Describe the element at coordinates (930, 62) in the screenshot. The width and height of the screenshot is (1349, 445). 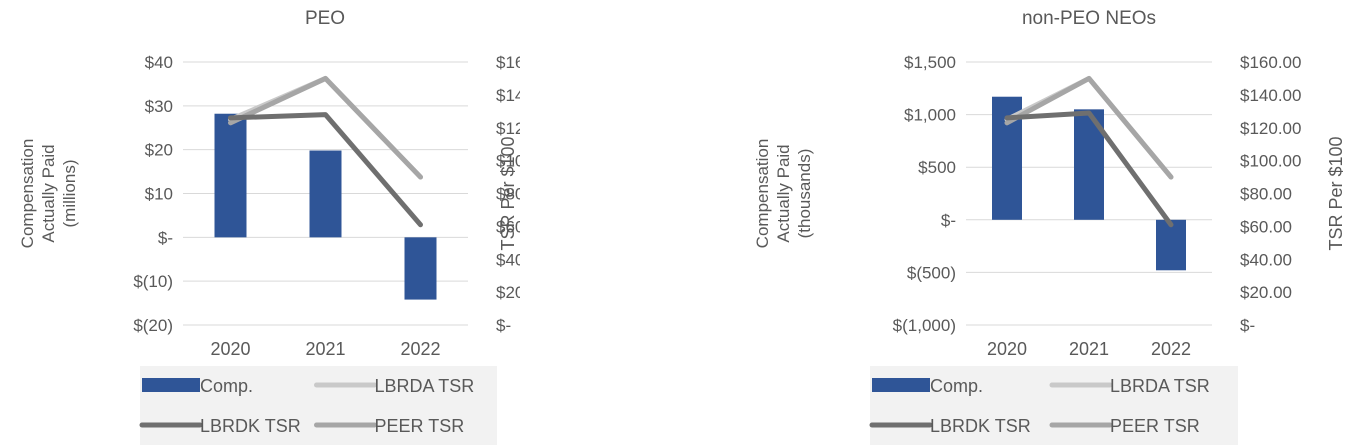
I see `y-tick-label: $1,500` at that location.